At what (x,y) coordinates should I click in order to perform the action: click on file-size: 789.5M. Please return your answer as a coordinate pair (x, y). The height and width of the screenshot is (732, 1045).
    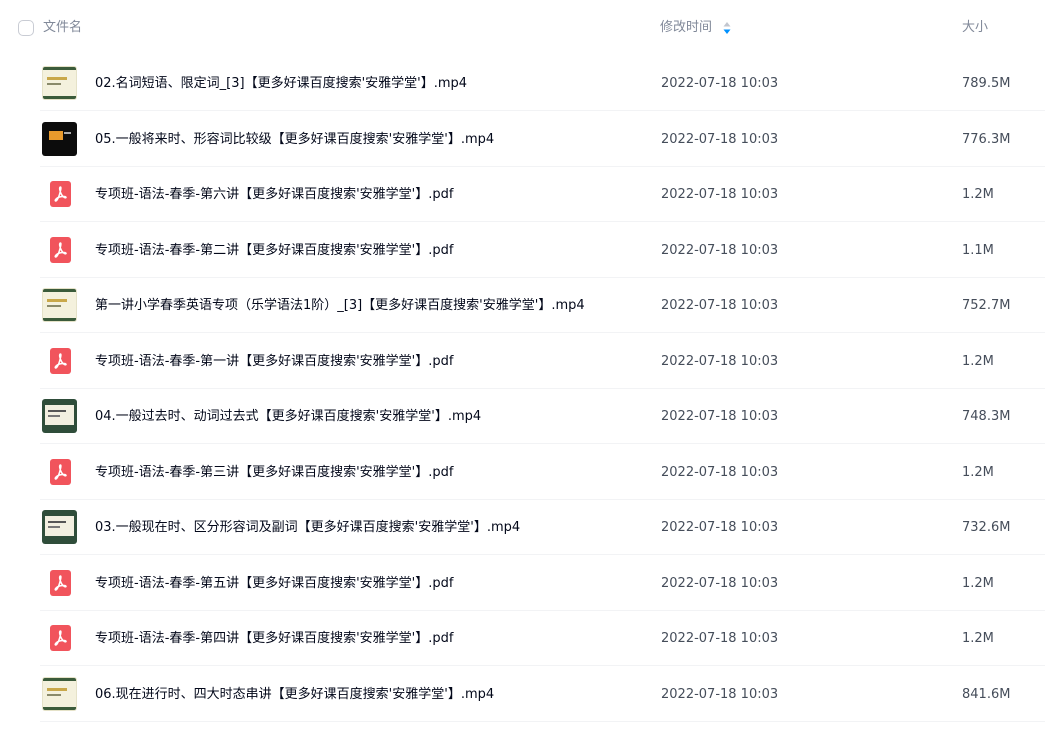
    Looking at the image, I should click on (986, 83).